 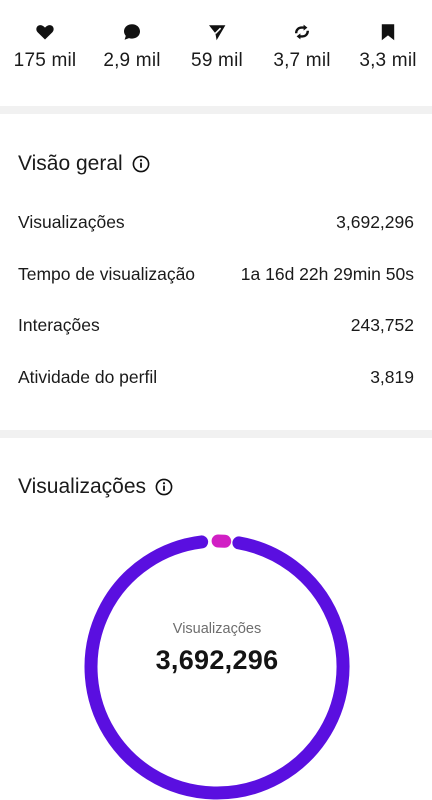 I want to click on reposts-count: 3,7 mil, so click(x=302, y=60).